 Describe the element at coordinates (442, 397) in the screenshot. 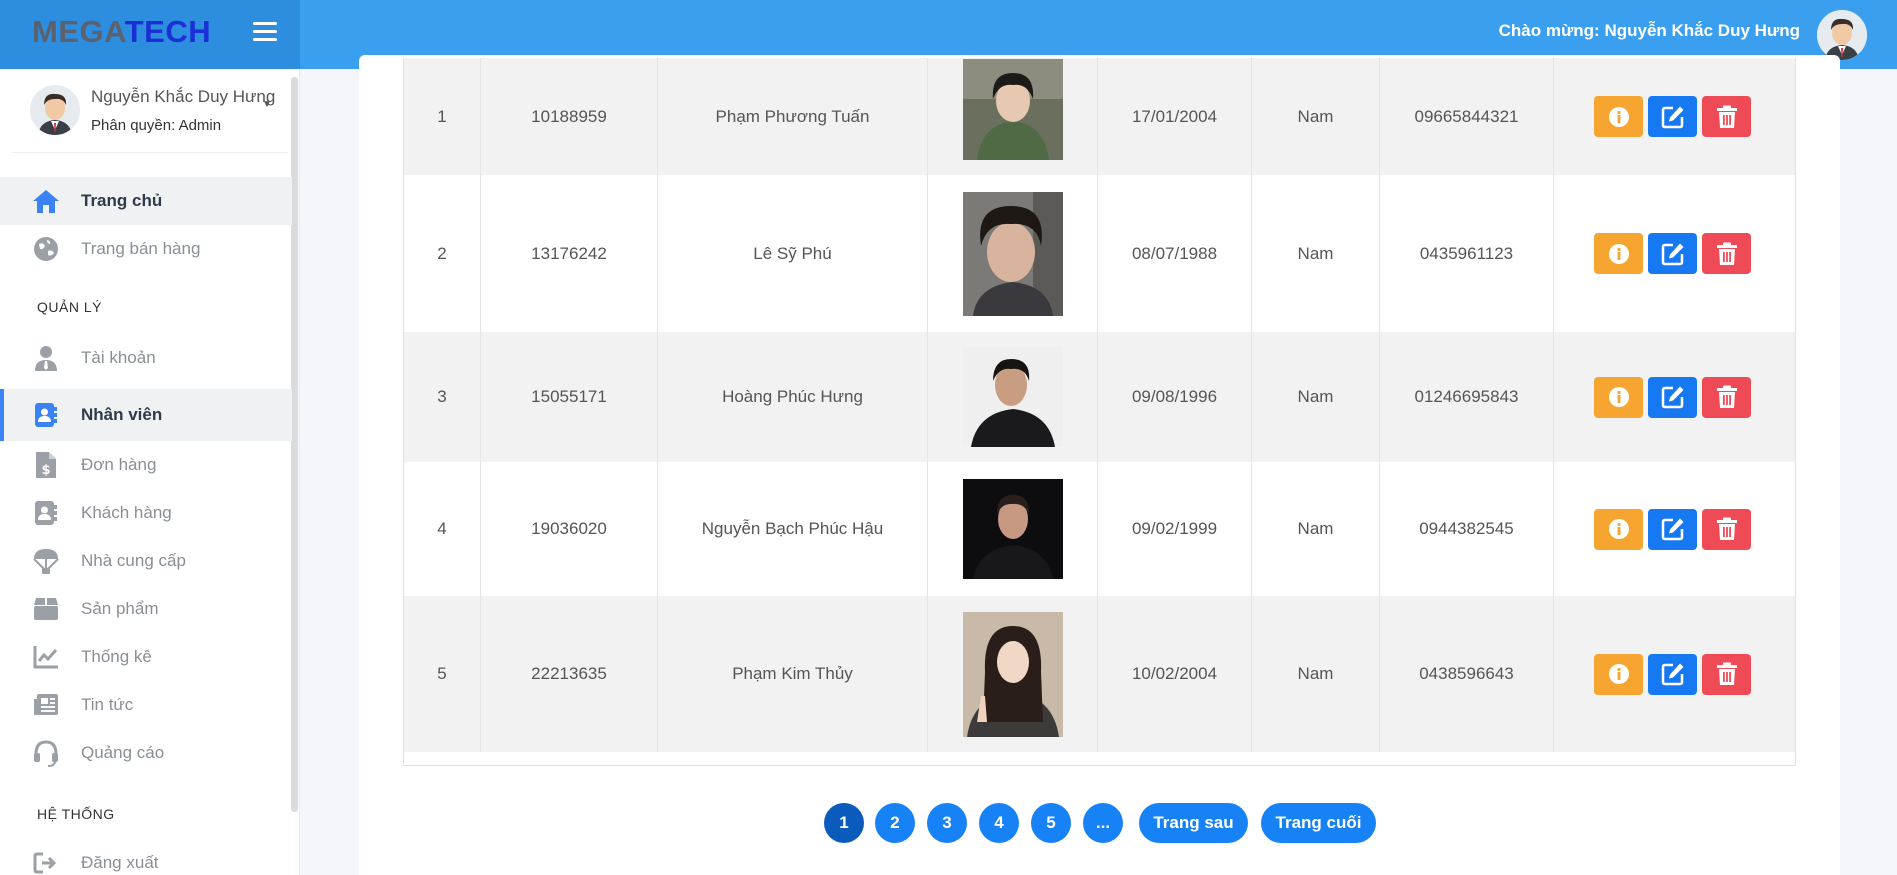

I see `cell-stt: 3` at that location.